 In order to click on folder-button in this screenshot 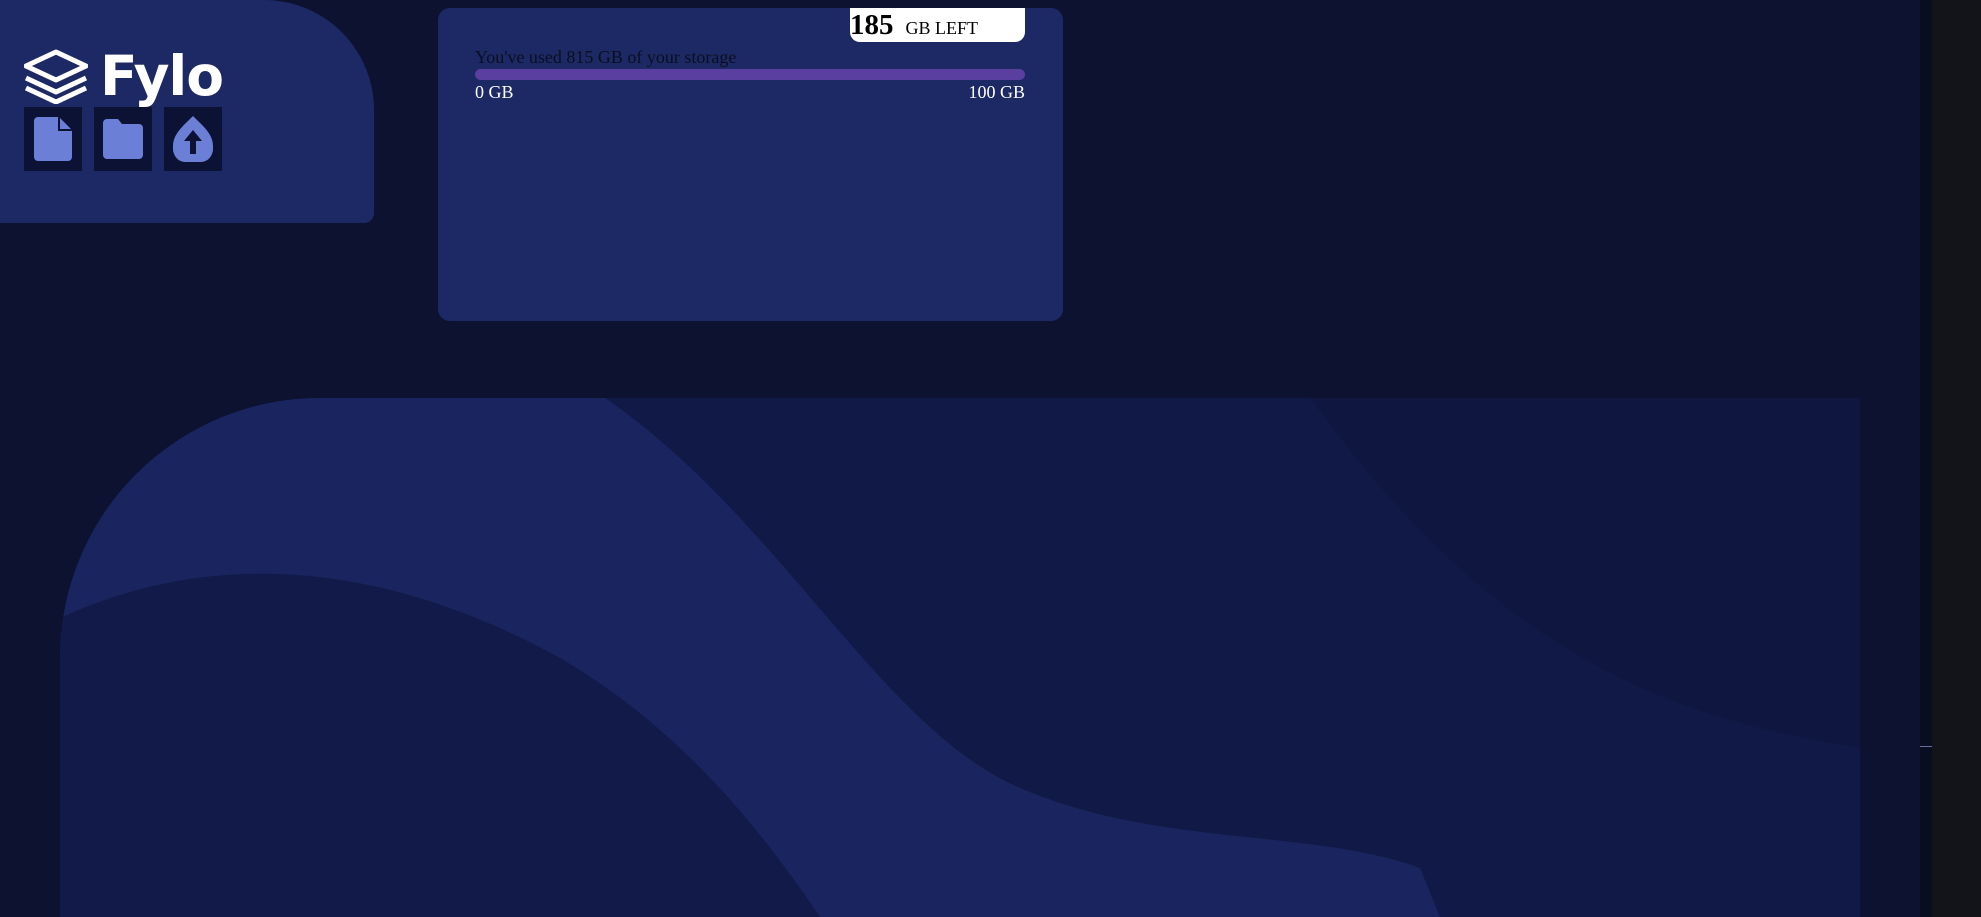, I will do `click(123, 139)`.